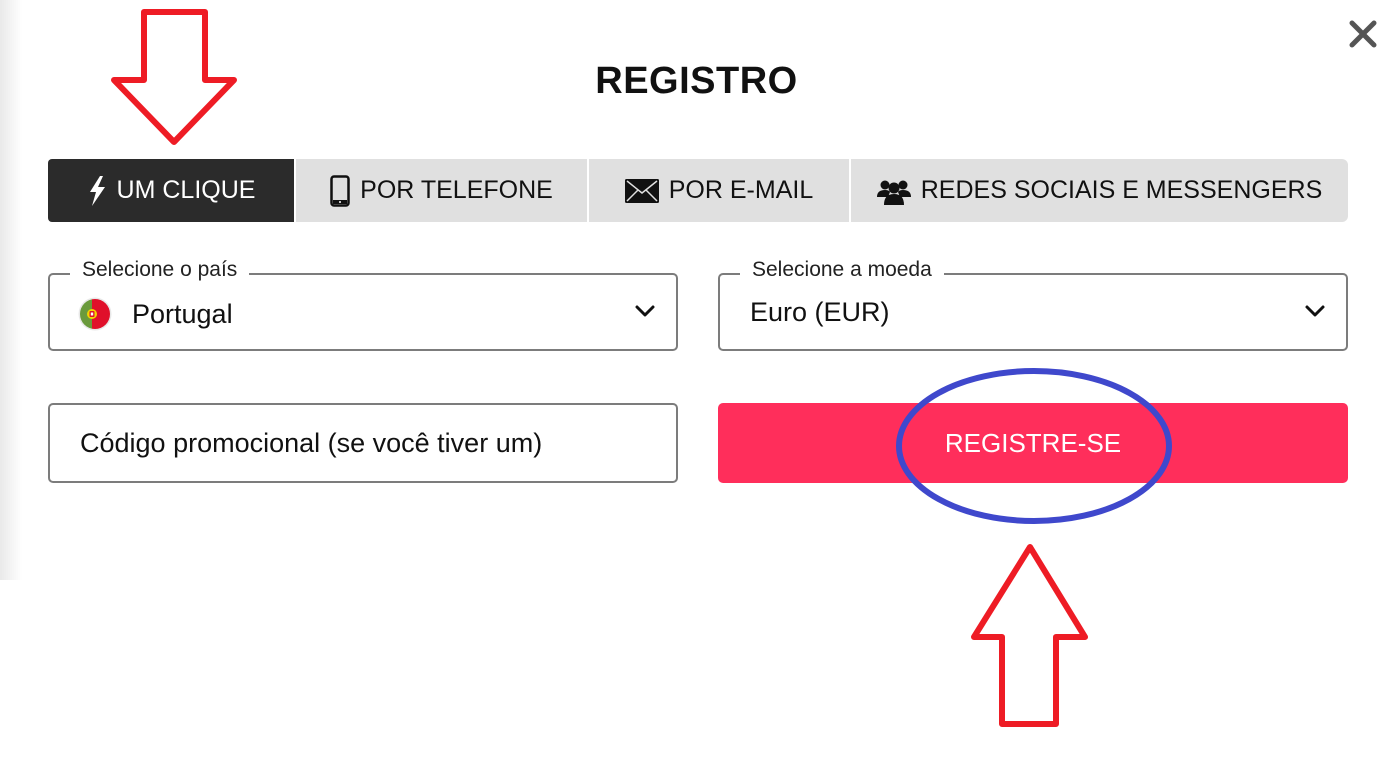 The height and width of the screenshot is (783, 1393). What do you see at coordinates (95, 314) in the screenshot?
I see `portugal-flag-icon` at bounding box center [95, 314].